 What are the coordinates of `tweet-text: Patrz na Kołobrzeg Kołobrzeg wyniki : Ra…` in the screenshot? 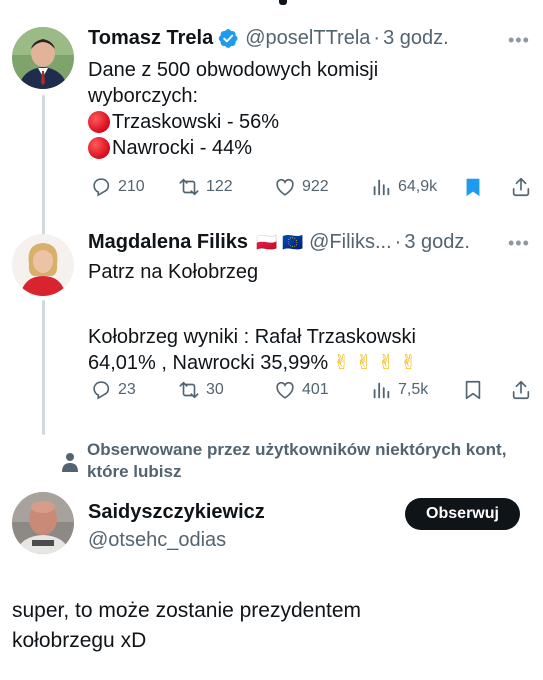 It's located at (252, 317).